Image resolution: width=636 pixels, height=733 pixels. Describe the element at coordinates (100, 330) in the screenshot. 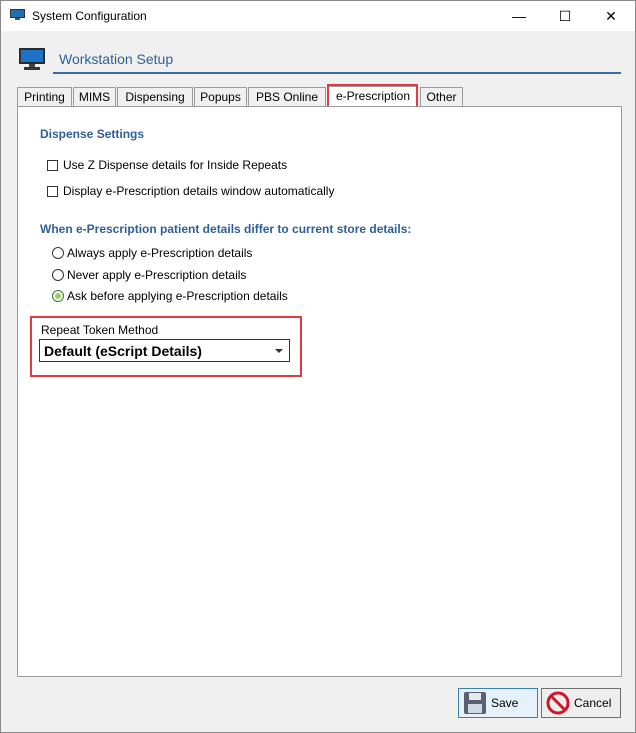

I see `repeat-token-method-label: Repeat Token Method` at that location.